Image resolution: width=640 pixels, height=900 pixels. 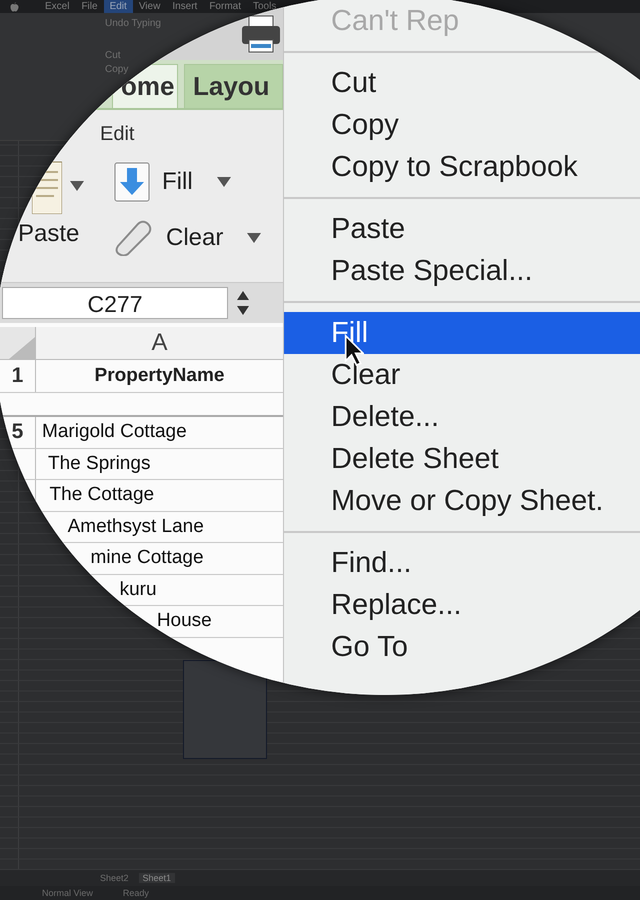 I want to click on column-header: A, so click(x=159, y=343).